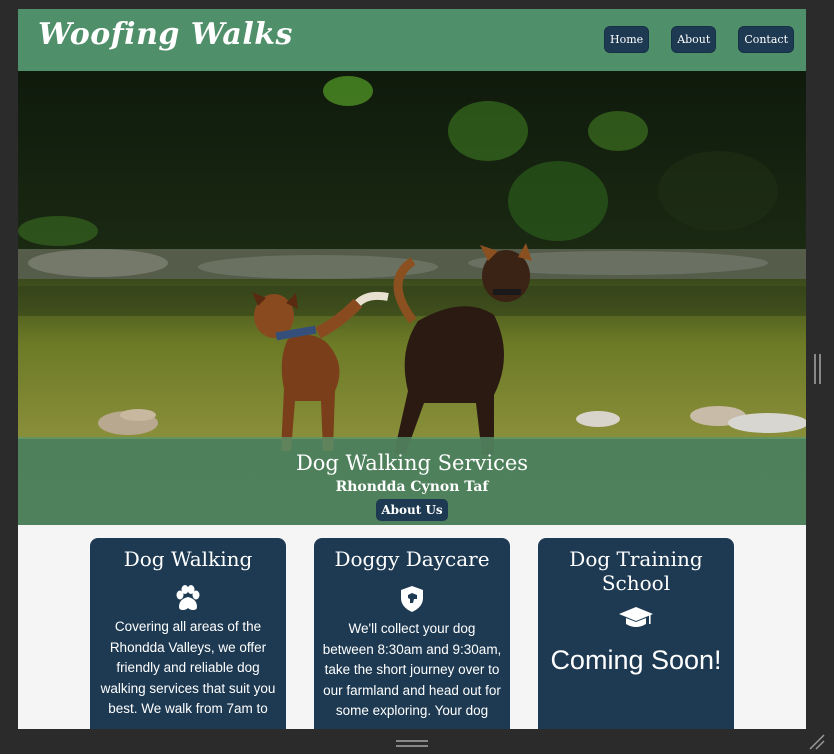  I want to click on about-us-button: About Us, so click(412, 510).